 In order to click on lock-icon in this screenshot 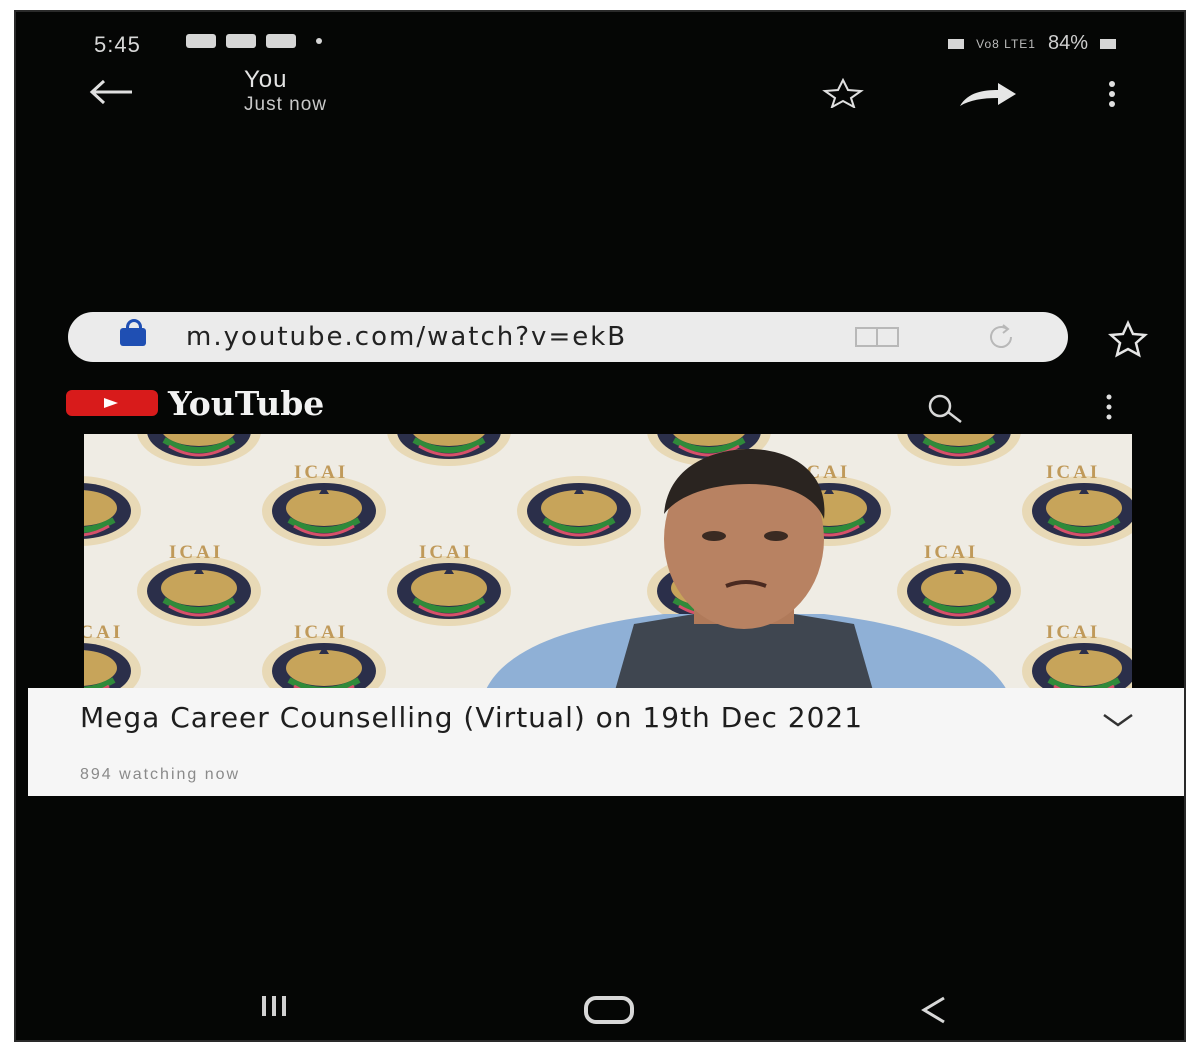, I will do `click(133, 332)`.